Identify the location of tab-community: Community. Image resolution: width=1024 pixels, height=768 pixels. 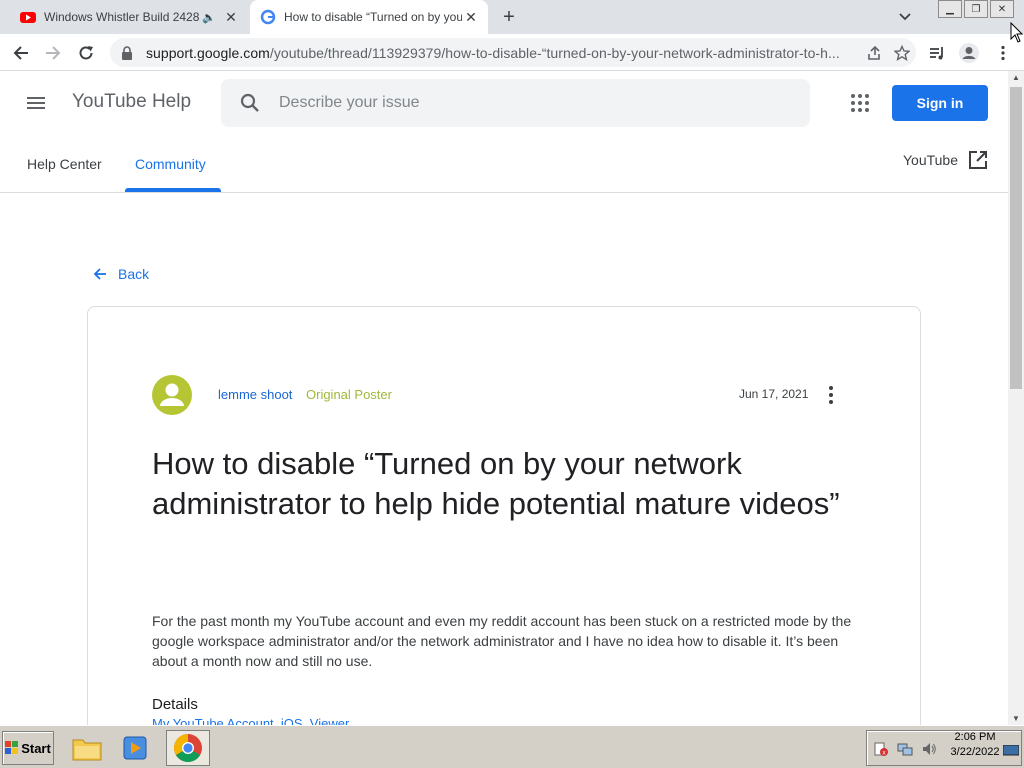
(170, 163).